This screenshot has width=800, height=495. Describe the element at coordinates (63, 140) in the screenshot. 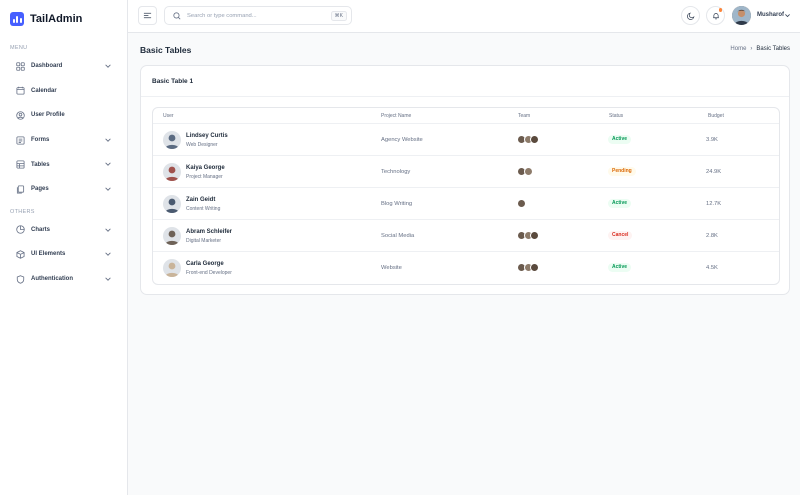

I see `sidebar-item-forms: Forms` at that location.